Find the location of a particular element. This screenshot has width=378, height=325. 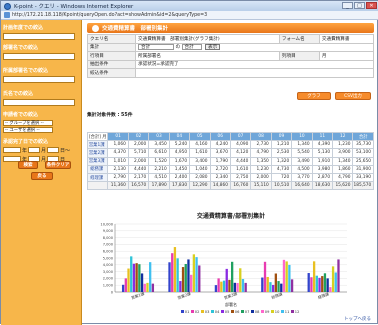

row-label: 営業2課 is located at coordinates (97, 153).